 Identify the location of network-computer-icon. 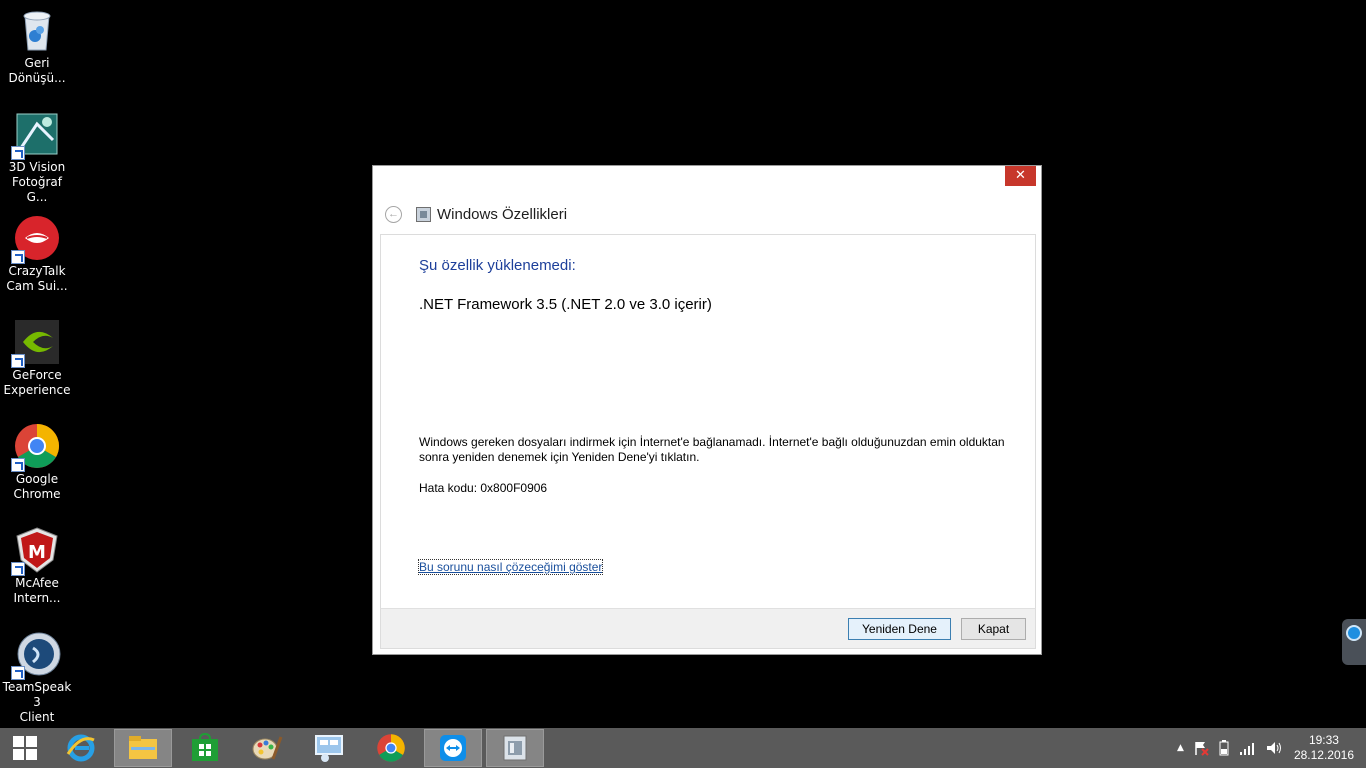
(329, 748).